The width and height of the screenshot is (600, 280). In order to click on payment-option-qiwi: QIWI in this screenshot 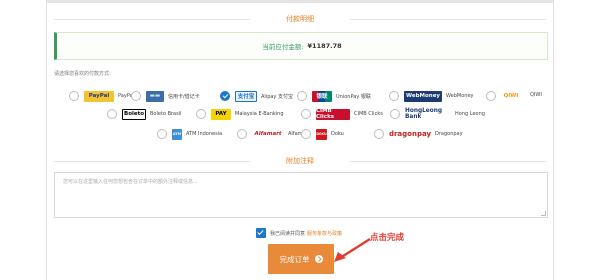, I will do `click(503, 96)`.